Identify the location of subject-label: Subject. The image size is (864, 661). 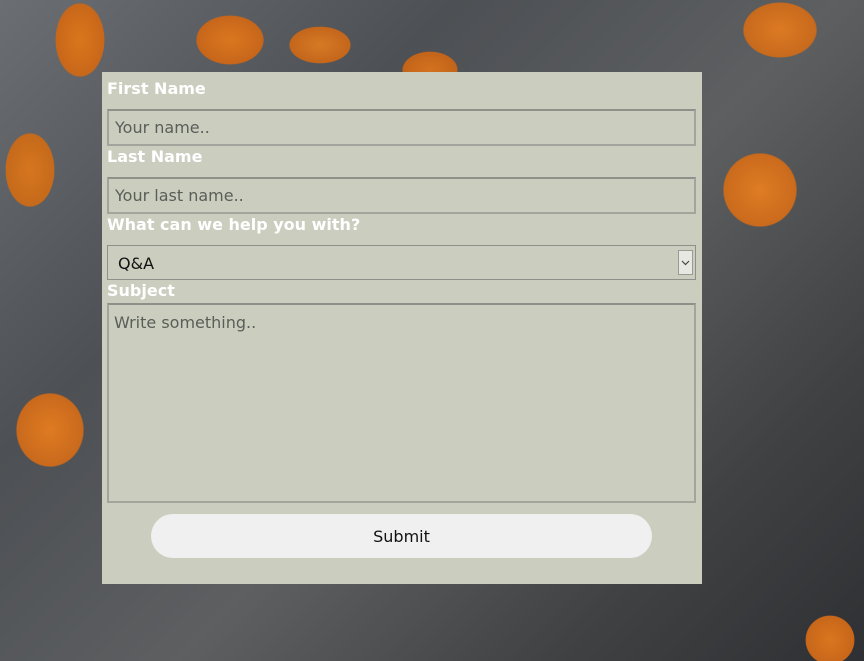
(141, 290).